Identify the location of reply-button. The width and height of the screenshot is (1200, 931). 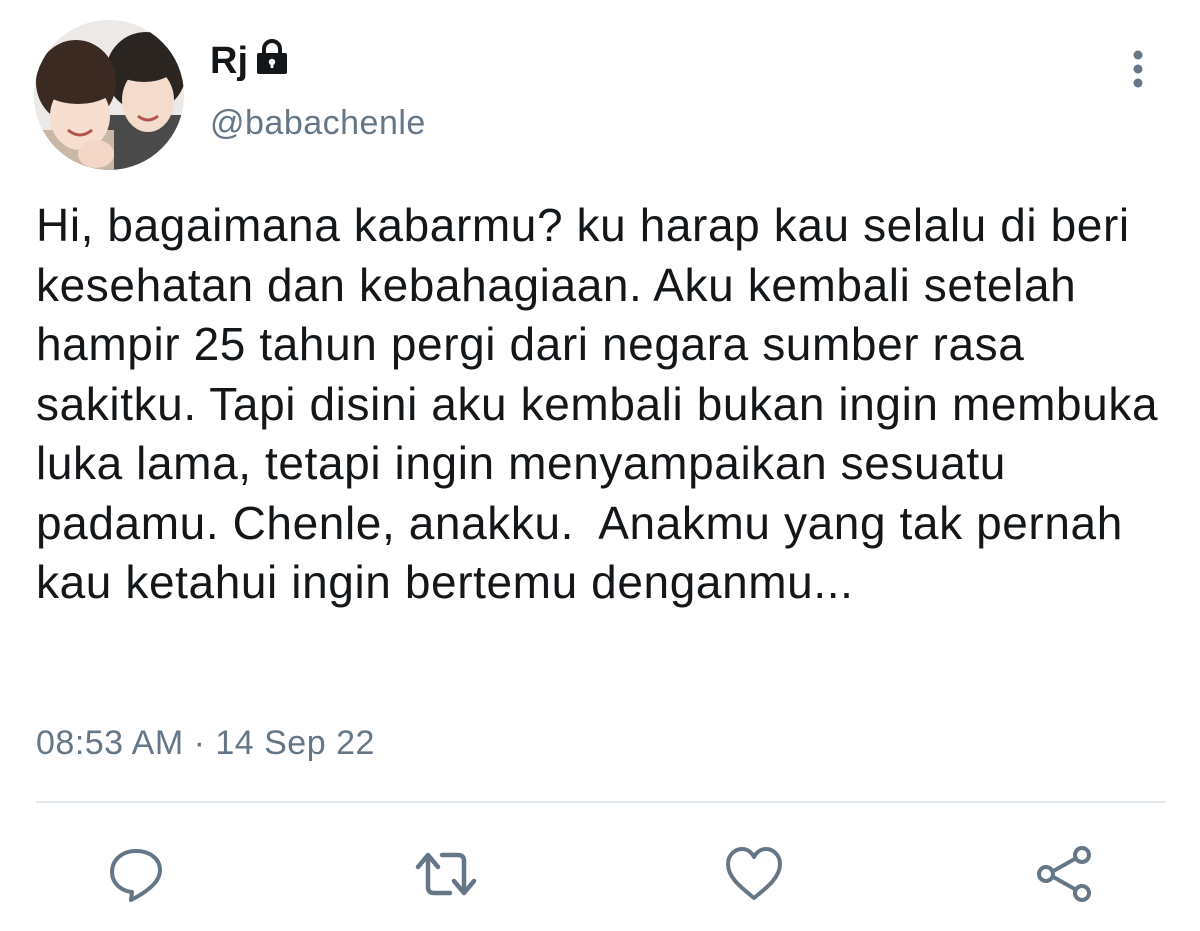
(136, 874).